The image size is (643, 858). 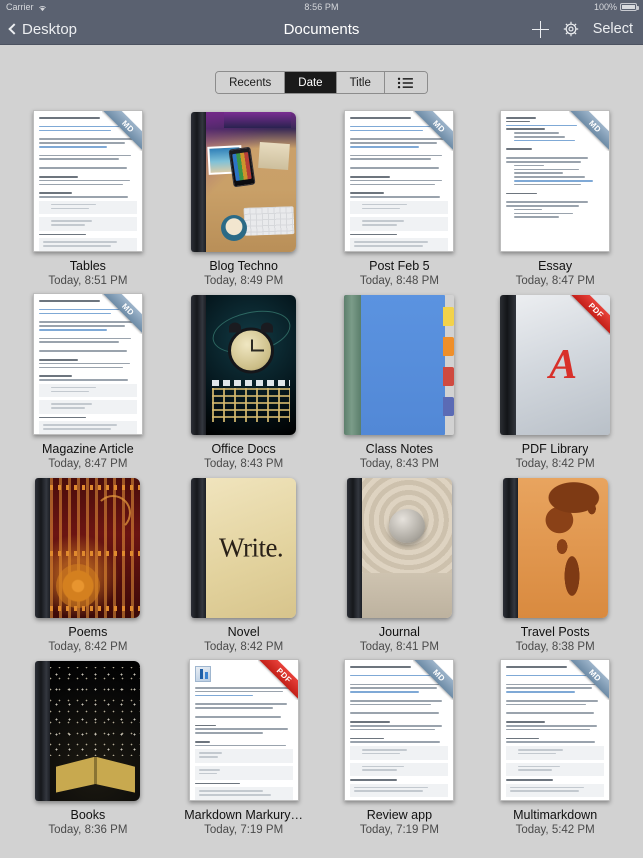 I want to click on clock-calendar-book-thumbnail, so click(x=244, y=365).